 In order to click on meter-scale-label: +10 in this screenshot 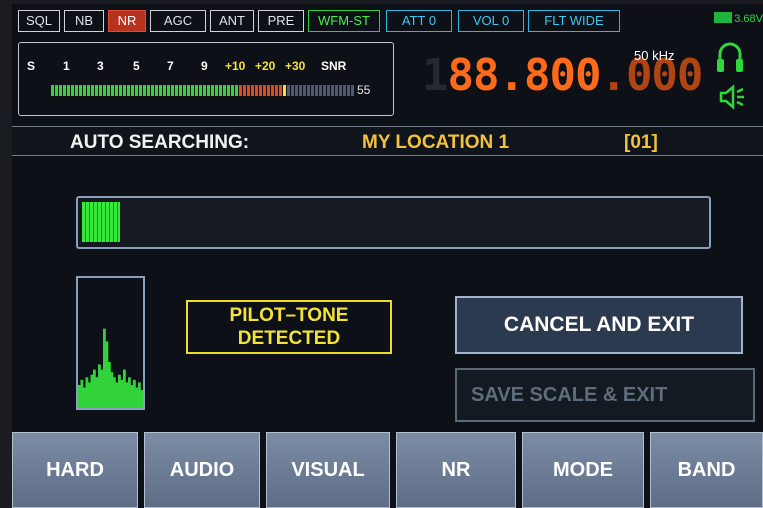, I will do `click(235, 66)`.